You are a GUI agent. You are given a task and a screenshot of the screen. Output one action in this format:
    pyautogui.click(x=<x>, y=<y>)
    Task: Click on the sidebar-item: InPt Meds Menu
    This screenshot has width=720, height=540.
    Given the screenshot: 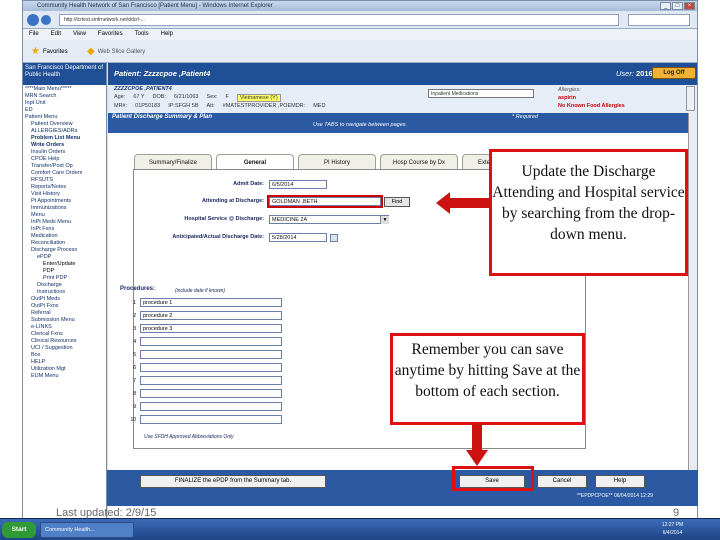 What is the action you would take?
    pyautogui.click(x=65, y=222)
    